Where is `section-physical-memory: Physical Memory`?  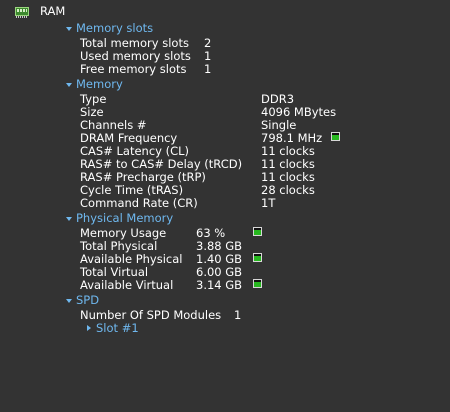 section-physical-memory: Physical Memory is located at coordinates (124, 218).